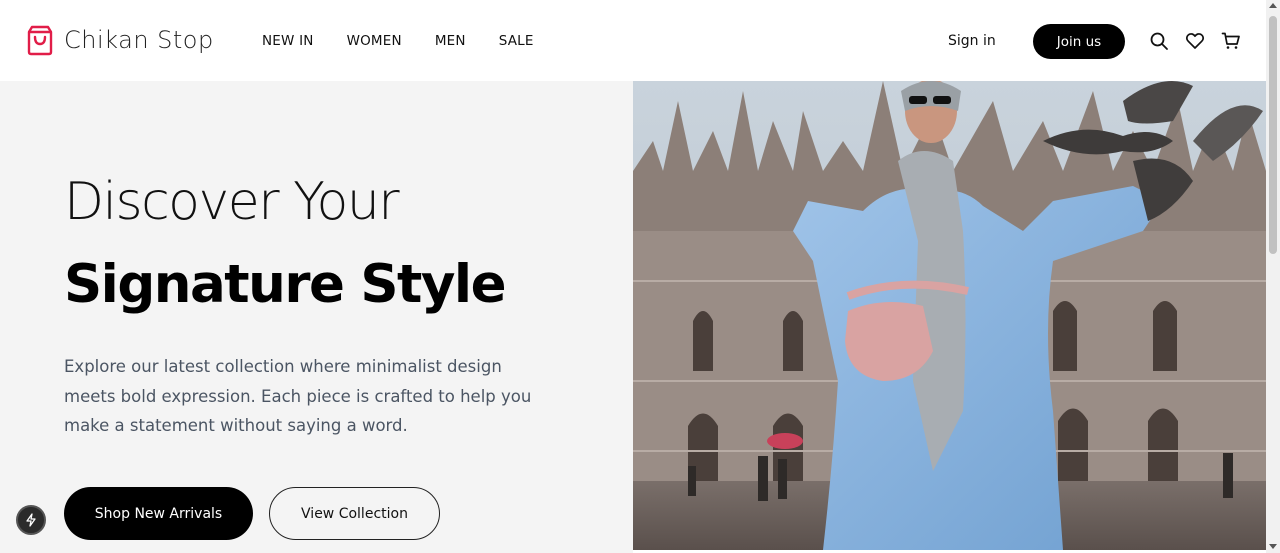 The image size is (1280, 553). I want to click on search-button, so click(1159, 41).